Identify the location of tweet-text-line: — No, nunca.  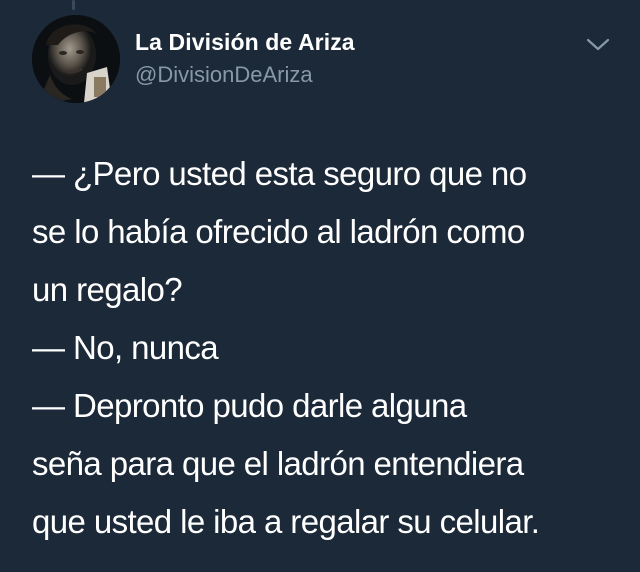
(125, 347).